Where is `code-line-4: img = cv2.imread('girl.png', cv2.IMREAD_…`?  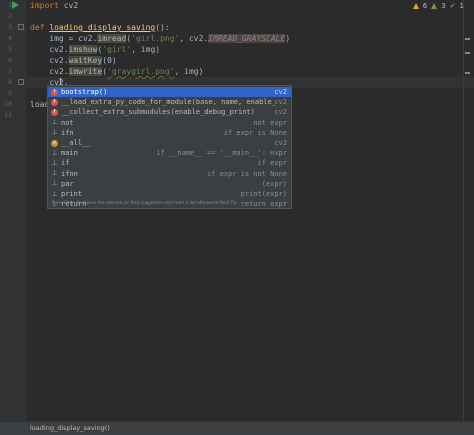
code-line-4: img = cv2.imread('girl.png', cv2.IMREAD_… is located at coordinates (160, 38).